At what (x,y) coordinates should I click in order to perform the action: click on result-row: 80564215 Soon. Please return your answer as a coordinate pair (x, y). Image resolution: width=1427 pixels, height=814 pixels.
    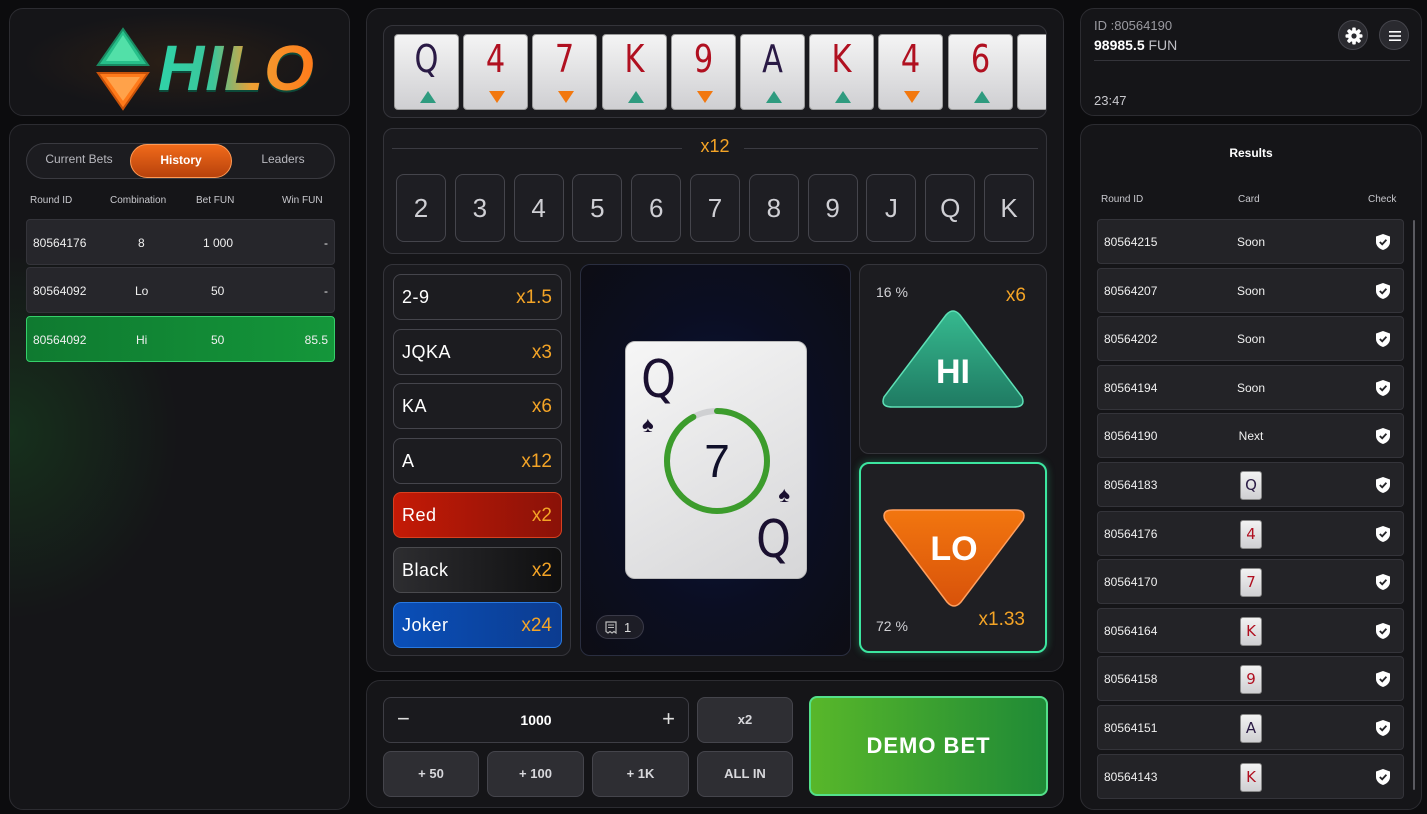
    Looking at the image, I should click on (1250, 241).